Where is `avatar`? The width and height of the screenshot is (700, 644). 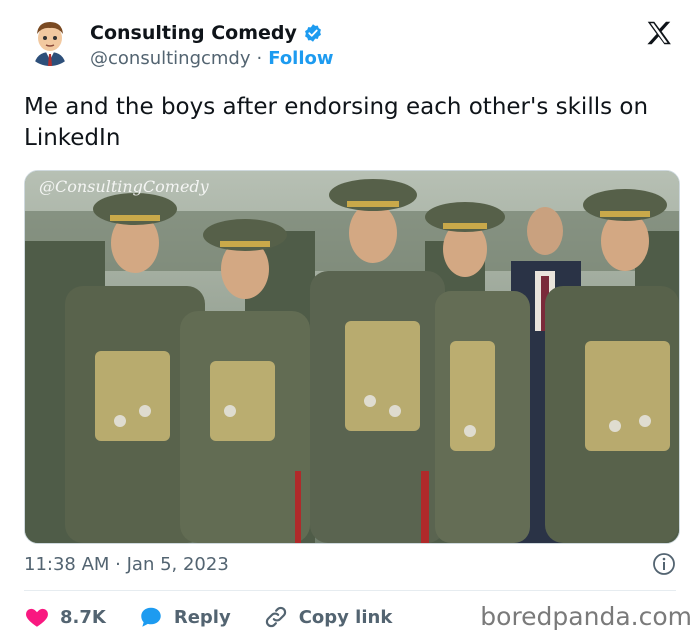 avatar is located at coordinates (50, 40).